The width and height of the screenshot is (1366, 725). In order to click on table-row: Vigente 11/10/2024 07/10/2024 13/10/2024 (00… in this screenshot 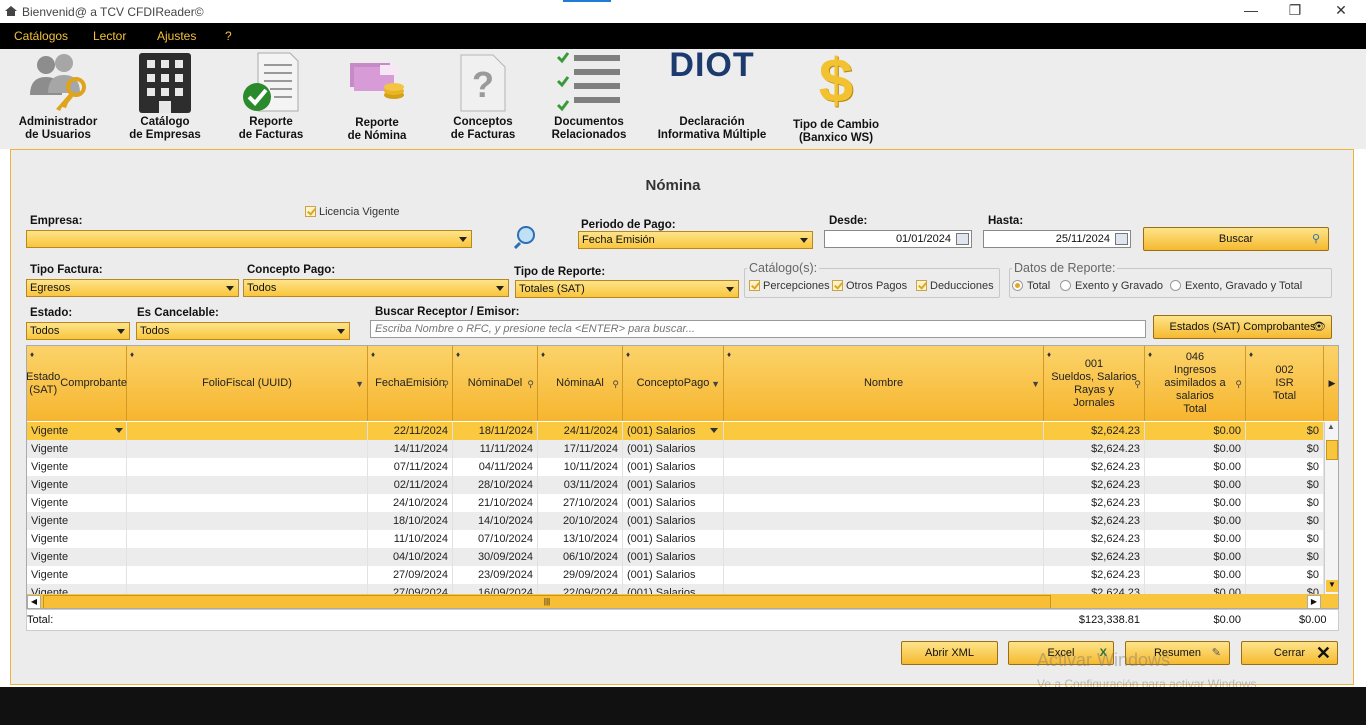, I will do `click(675, 539)`.